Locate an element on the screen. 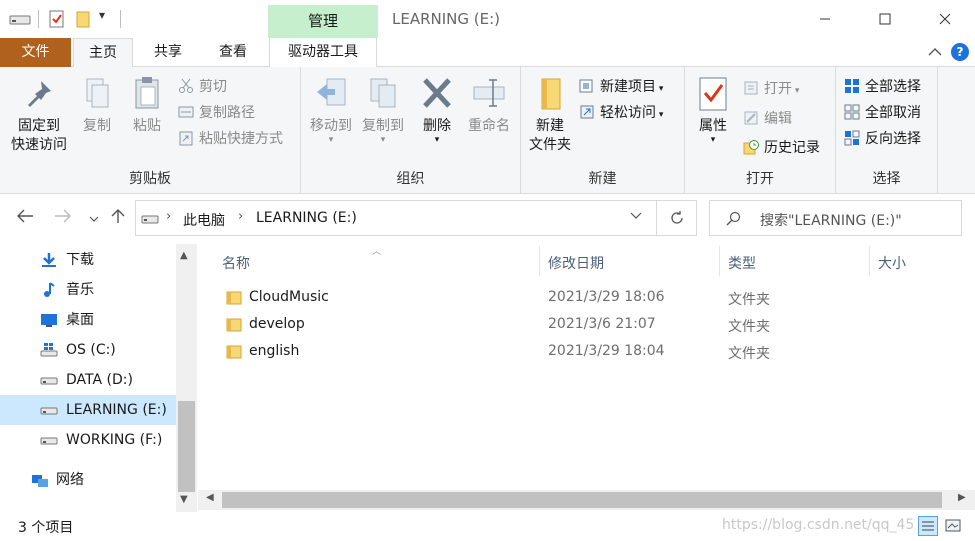 The height and width of the screenshot is (541, 975). minimize-button is located at coordinates (825, 19).